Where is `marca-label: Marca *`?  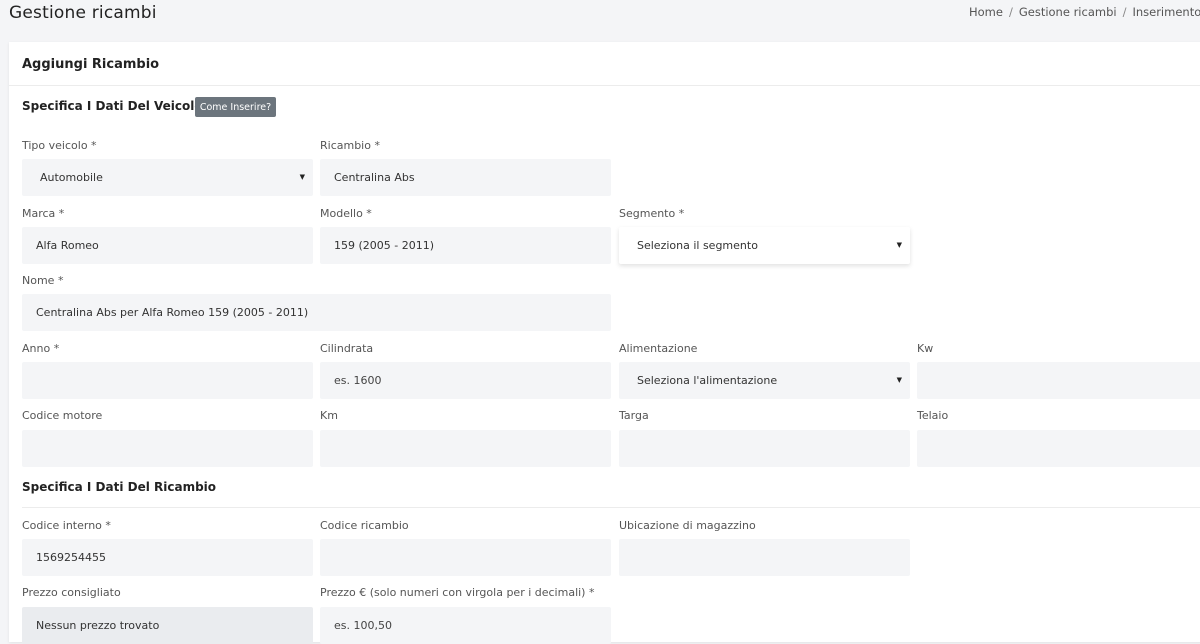
marca-label: Marca * is located at coordinates (43, 213).